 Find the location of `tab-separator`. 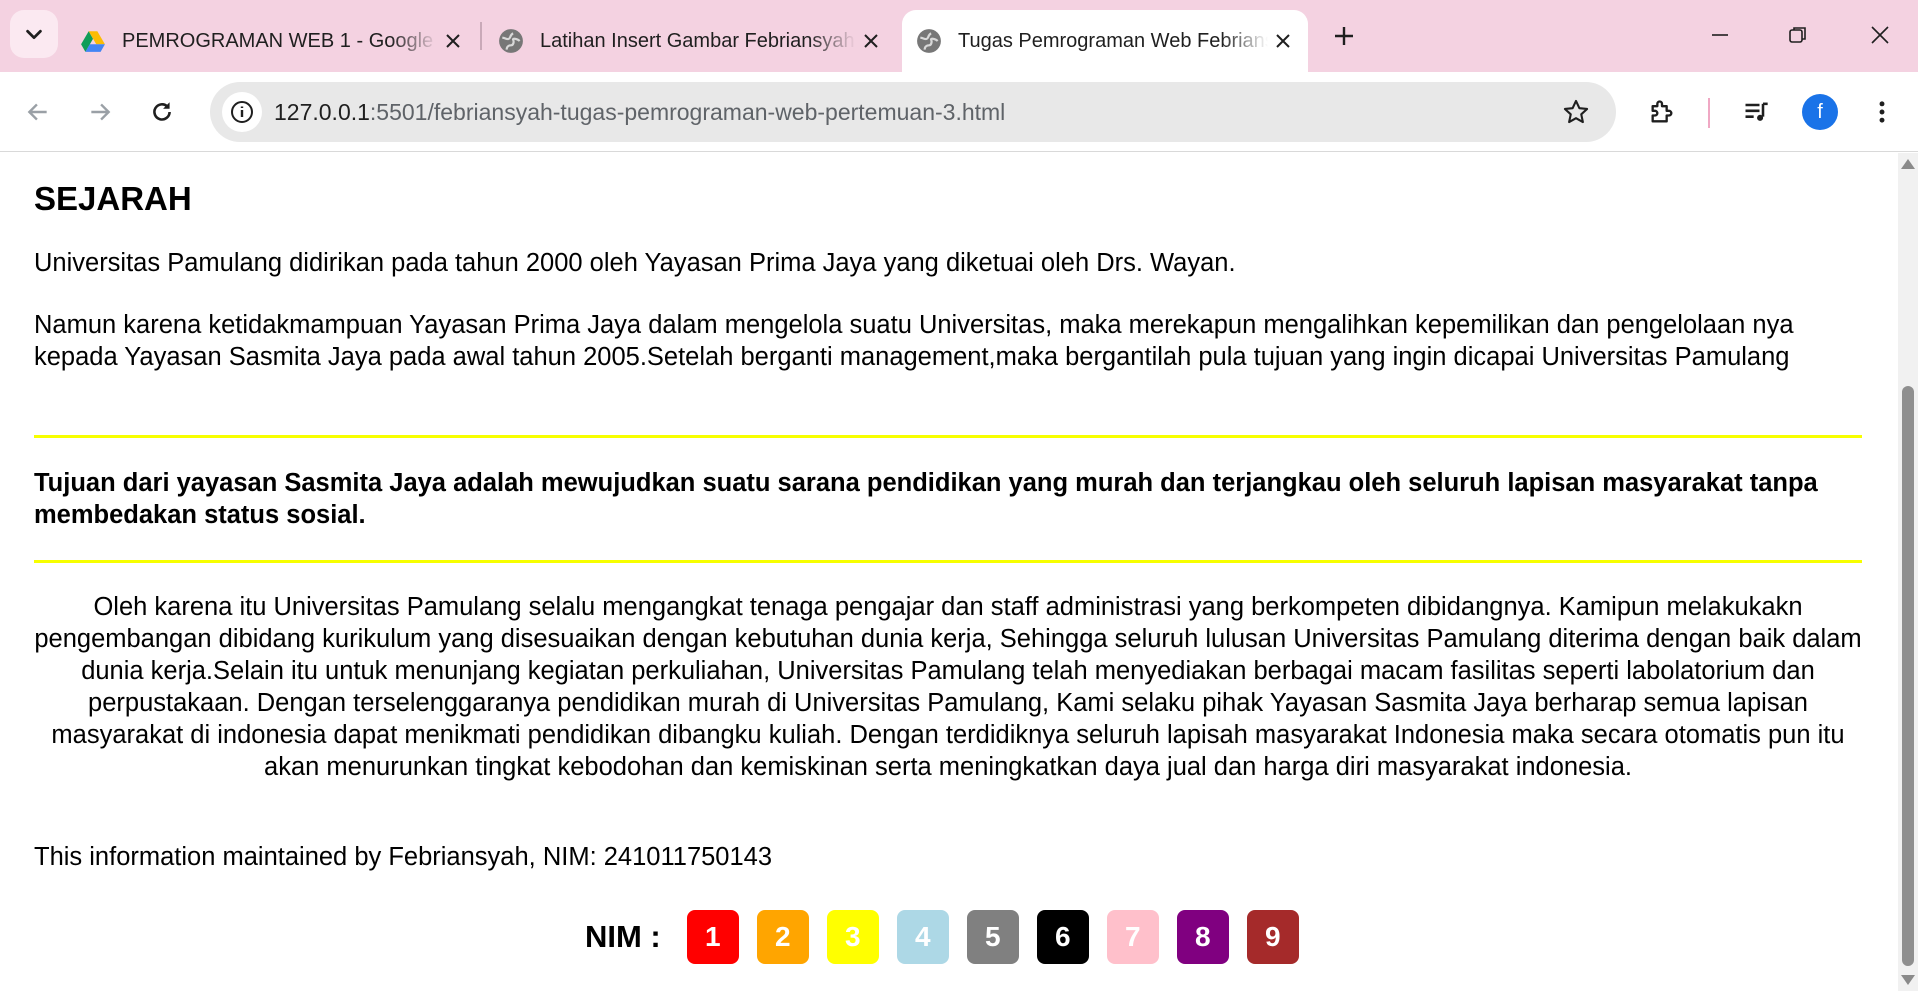

tab-separator is located at coordinates (481, 36).